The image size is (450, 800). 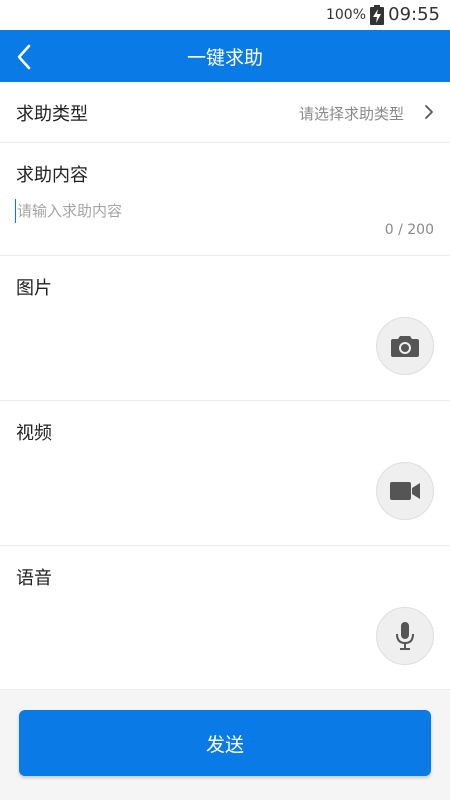 I want to click on help-type-selector: 求助类型 请选择求助类型, so click(x=225, y=112).